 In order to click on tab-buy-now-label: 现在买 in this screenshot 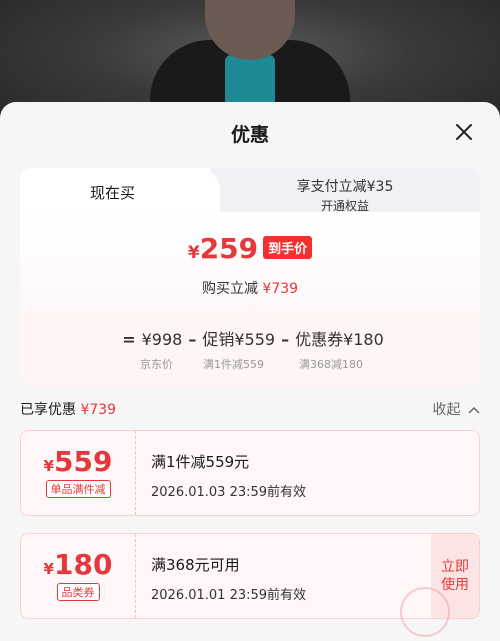, I will do `click(113, 193)`.